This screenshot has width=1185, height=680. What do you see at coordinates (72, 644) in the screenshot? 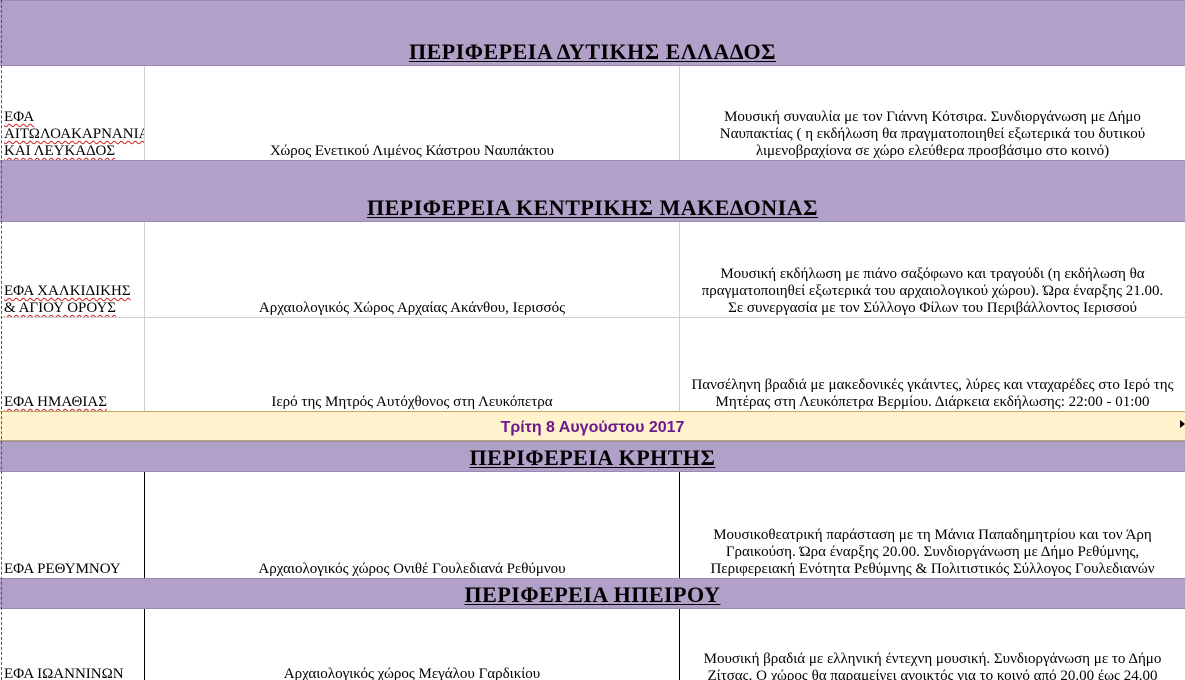
I see `efa-cell: ΕΦΑ ΙΩΑΝΝΙΝΩΝ` at bounding box center [72, 644].